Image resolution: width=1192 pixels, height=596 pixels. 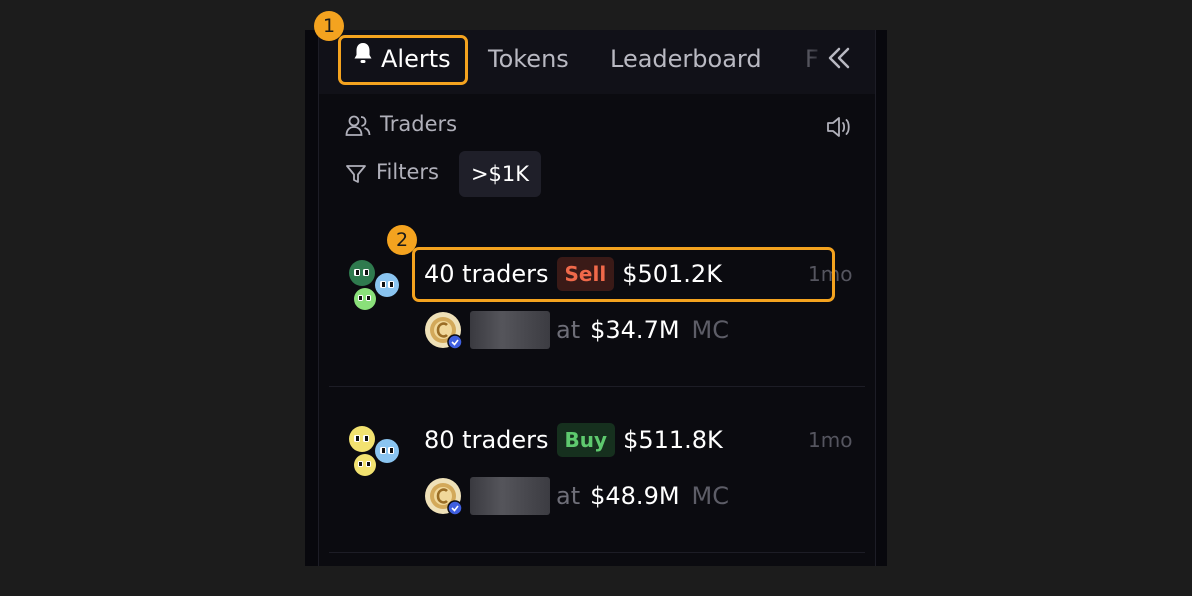 What do you see at coordinates (407, 172) in the screenshot?
I see `filters-label: Filters` at bounding box center [407, 172].